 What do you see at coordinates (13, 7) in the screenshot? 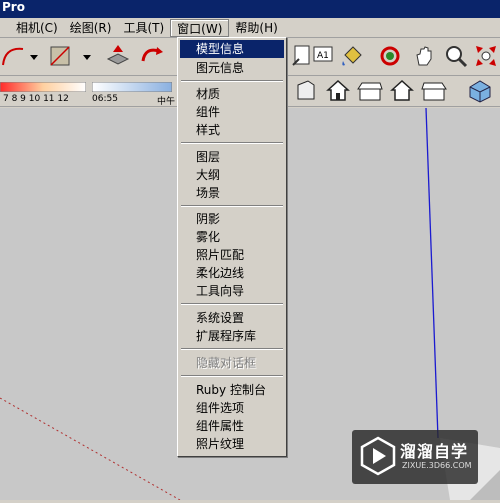
I see `window-title: Pro` at bounding box center [13, 7].